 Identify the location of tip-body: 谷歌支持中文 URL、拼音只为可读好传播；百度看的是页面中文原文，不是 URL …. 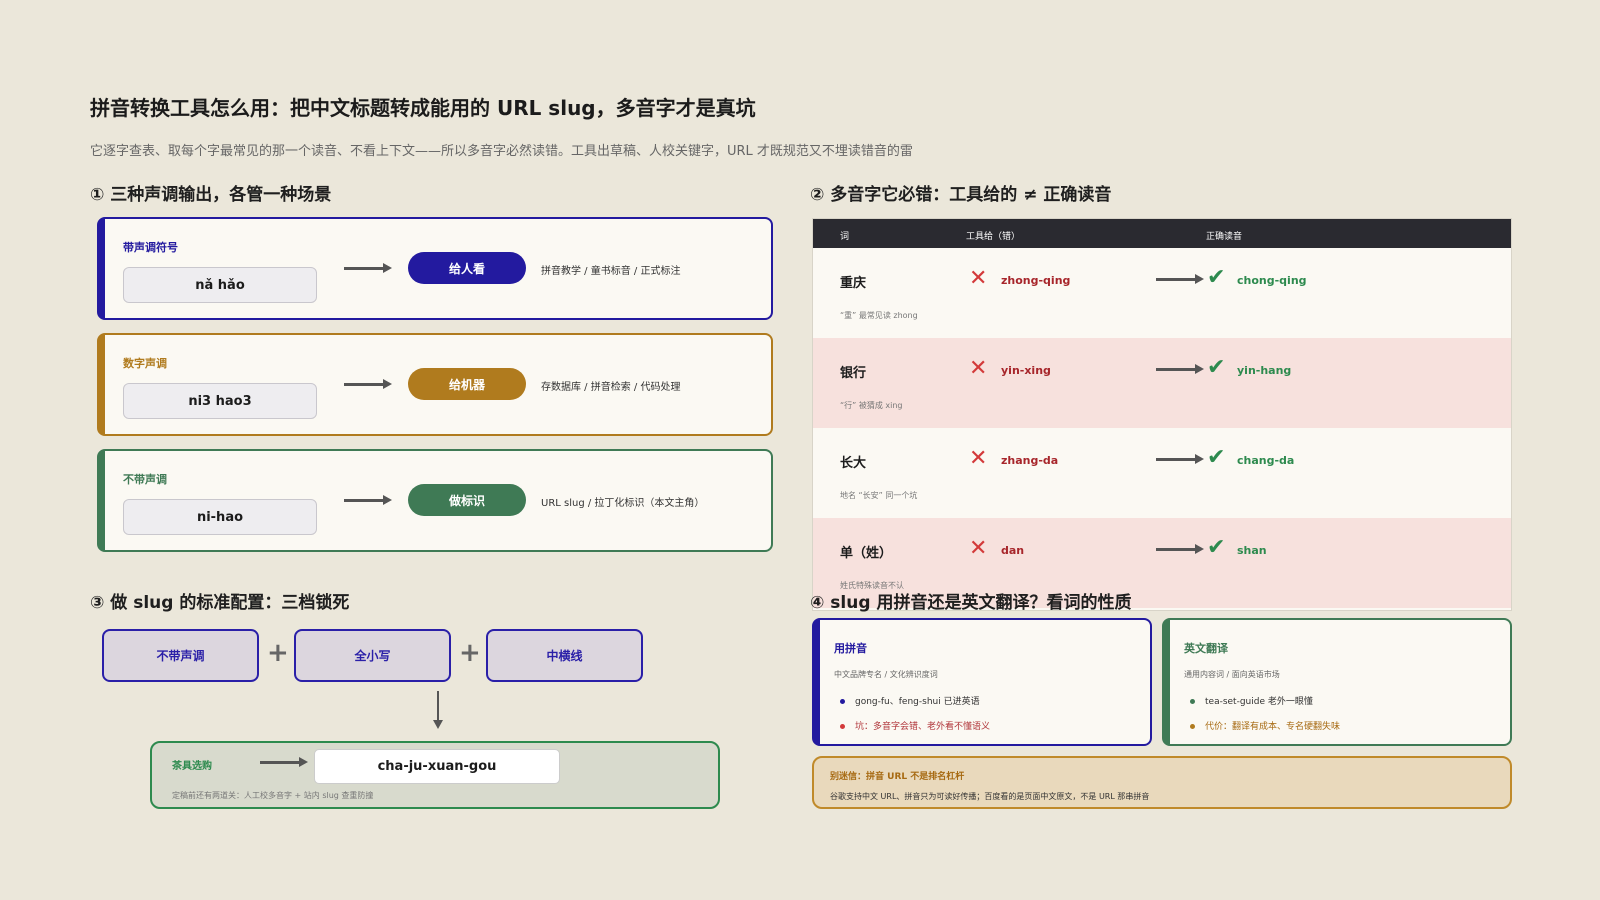
(990, 796).